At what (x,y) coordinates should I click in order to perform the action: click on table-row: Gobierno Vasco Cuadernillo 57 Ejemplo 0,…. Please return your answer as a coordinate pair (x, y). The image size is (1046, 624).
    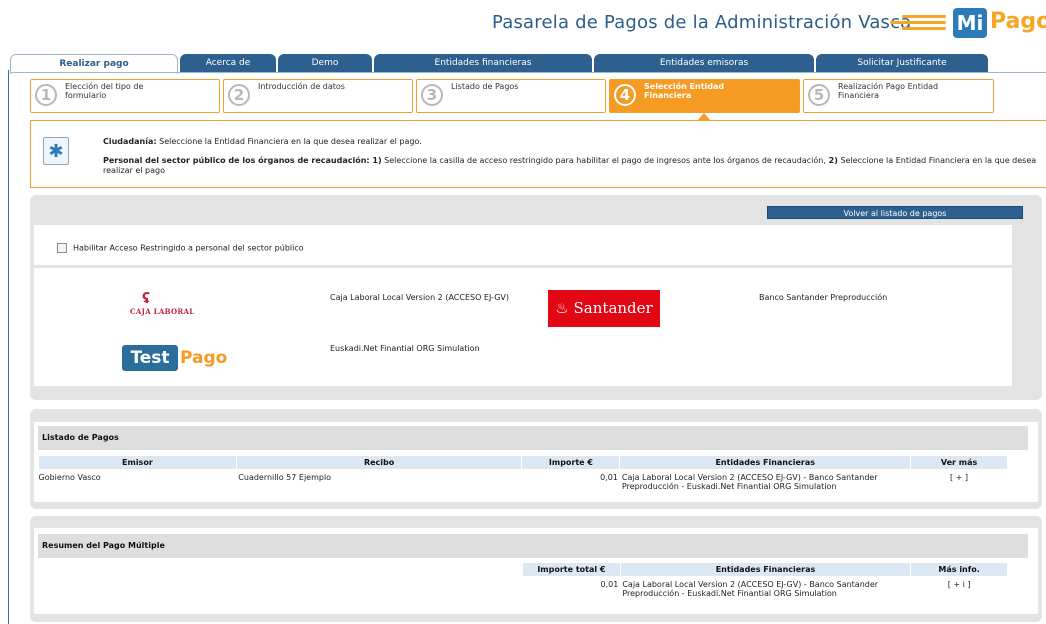
    Looking at the image, I should click on (523, 481).